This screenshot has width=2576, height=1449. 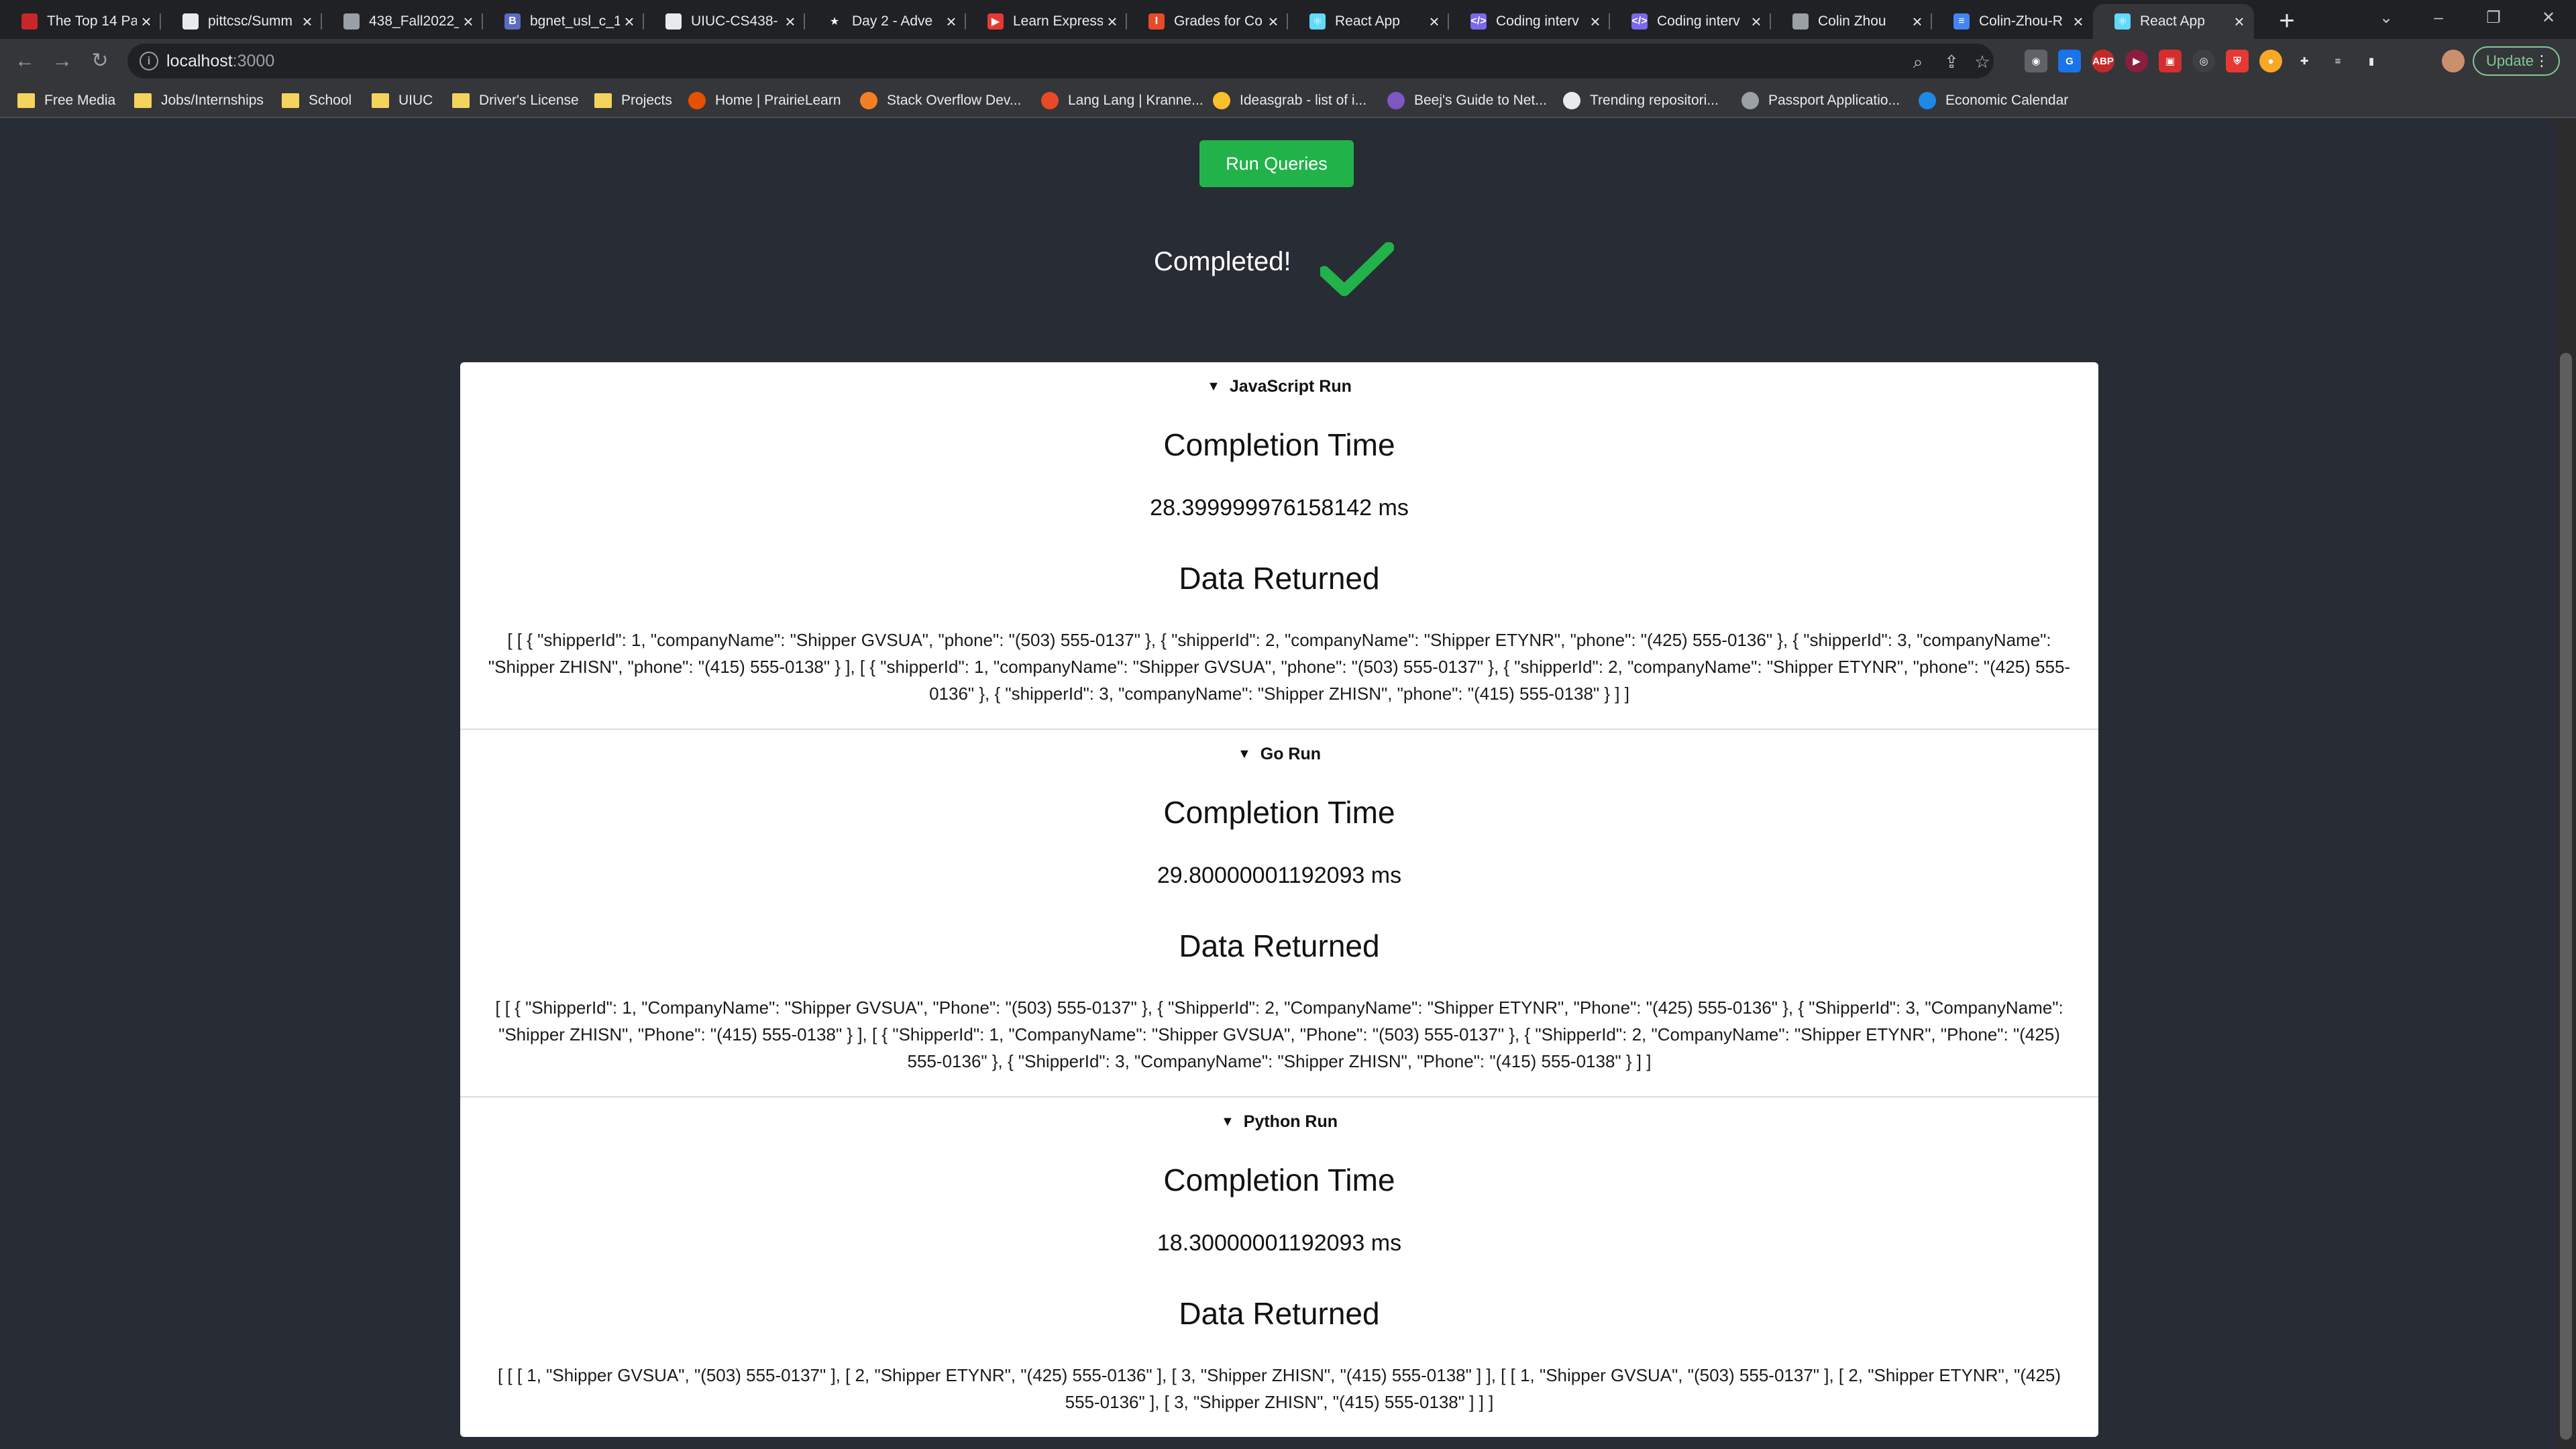 I want to click on tab-search-icon: ⌄, so click(x=2386, y=19).